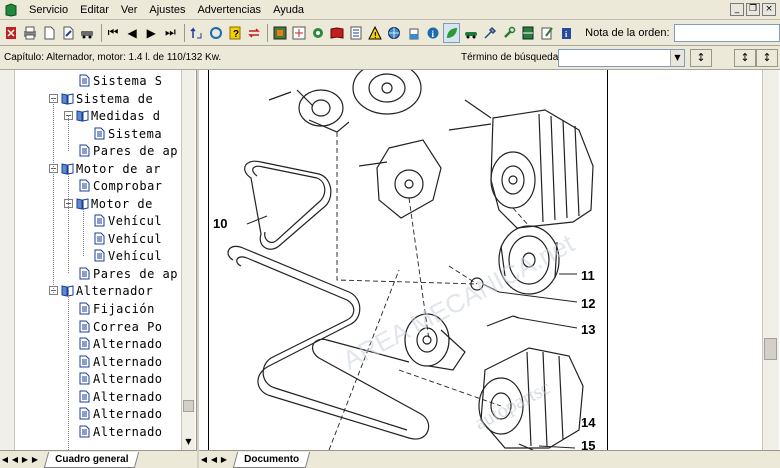 The width and height of the screenshot is (780, 468). What do you see at coordinates (528, 33) in the screenshot?
I see `cabinet-icon` at bounding box center [528, 33].